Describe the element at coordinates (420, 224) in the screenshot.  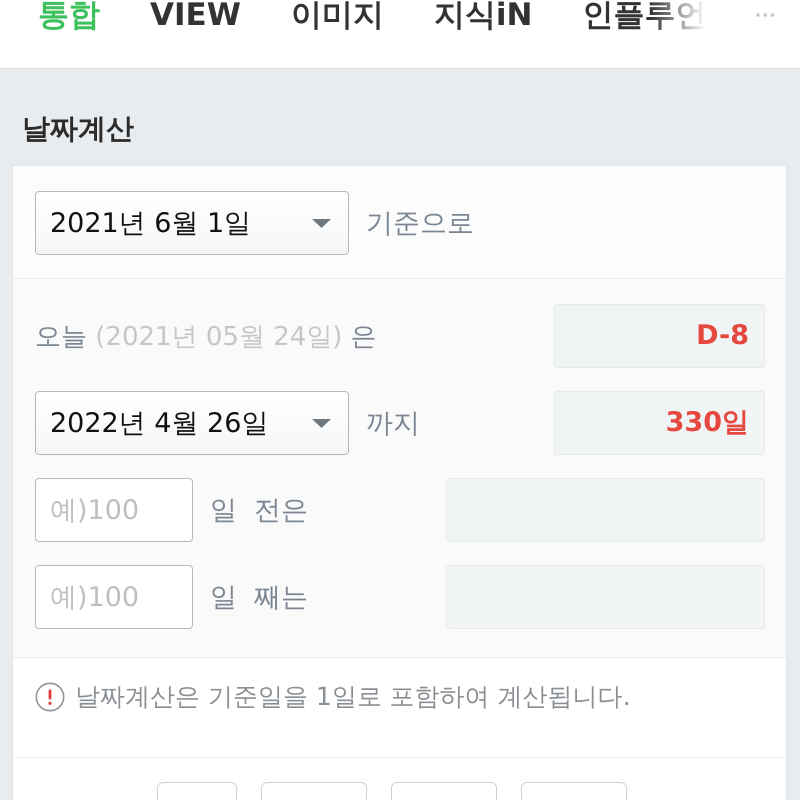
I see `label-text: 기준으로` at that location.